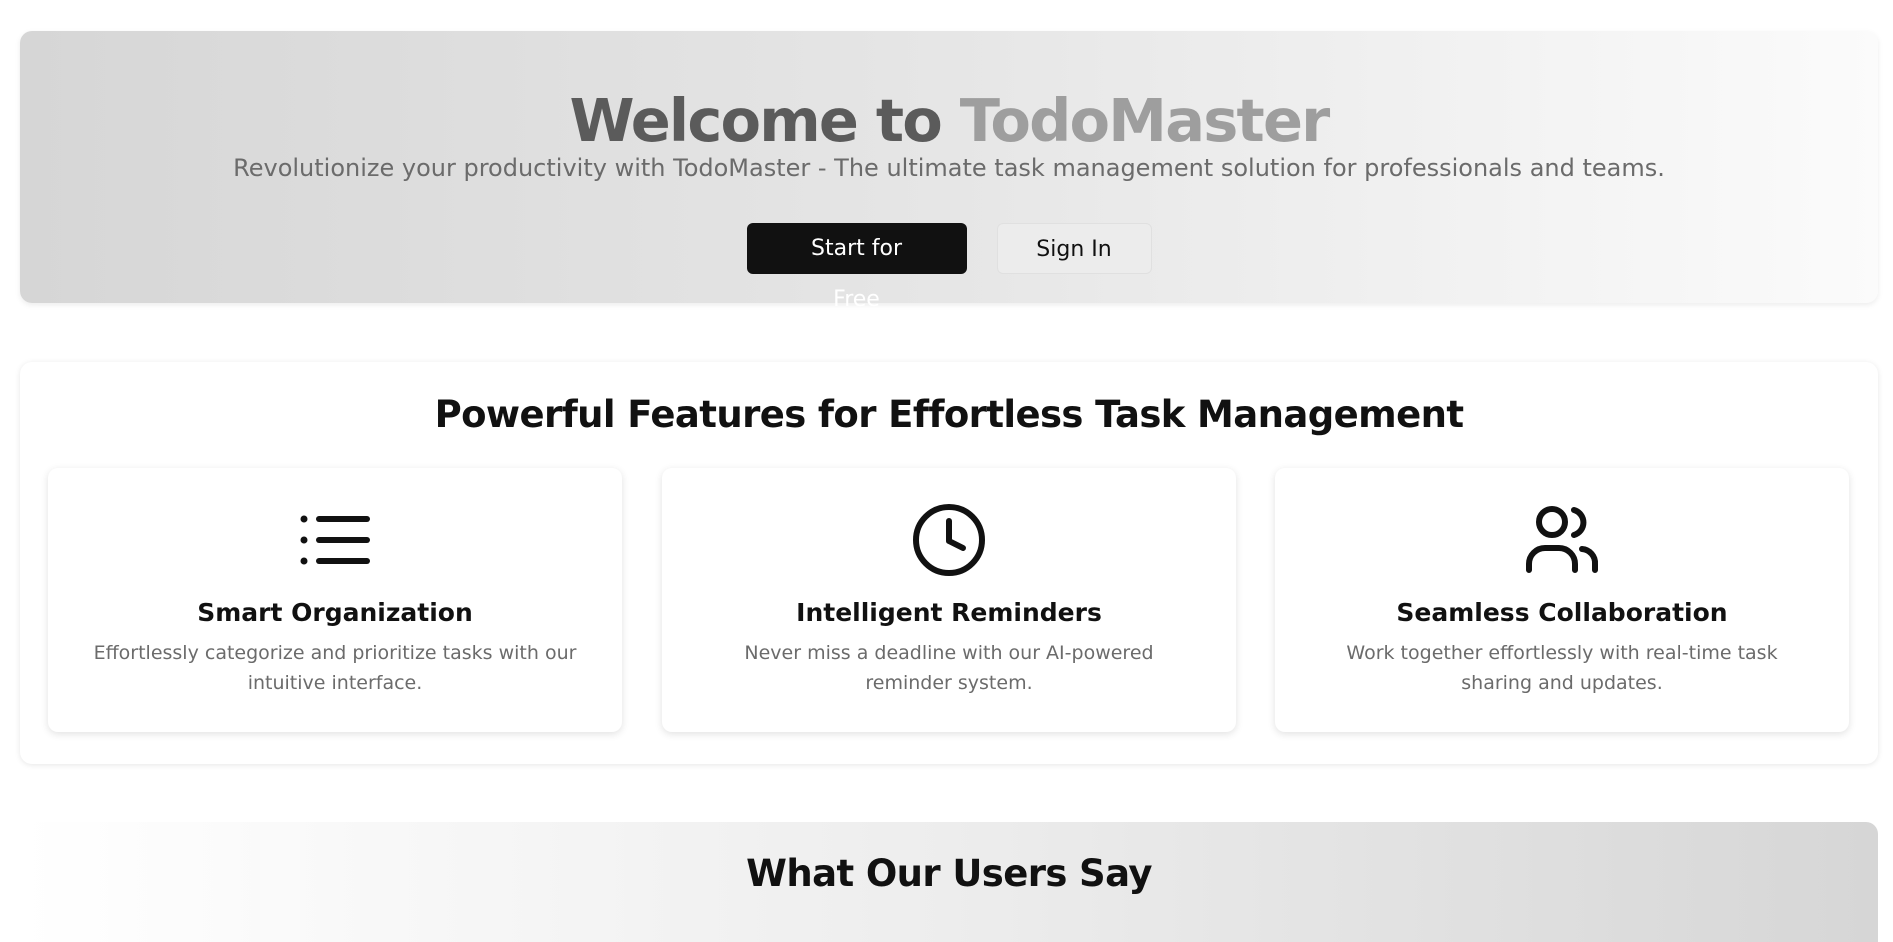  Describe the element at coordinates (949, 121) in the screenshot. I see `hero-title: Welcome to TodoMaster` at that location.